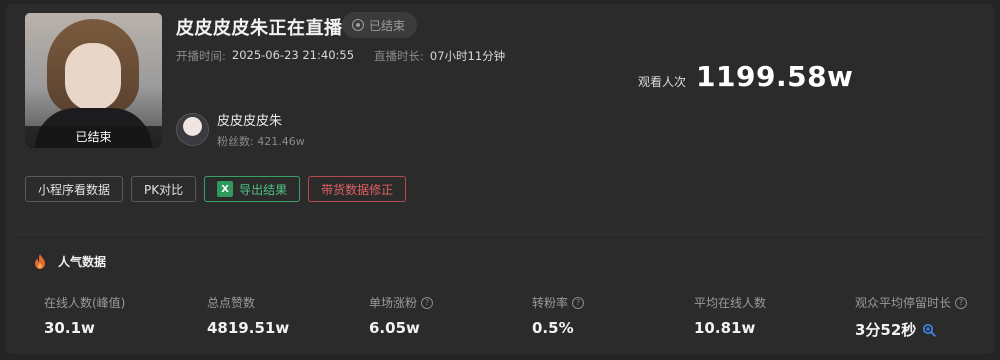  What do you see at coordinates (85, 303) in the screenshot?
I see `stat-label: 在线人数(峰值)` at bounding box center [85, 303].